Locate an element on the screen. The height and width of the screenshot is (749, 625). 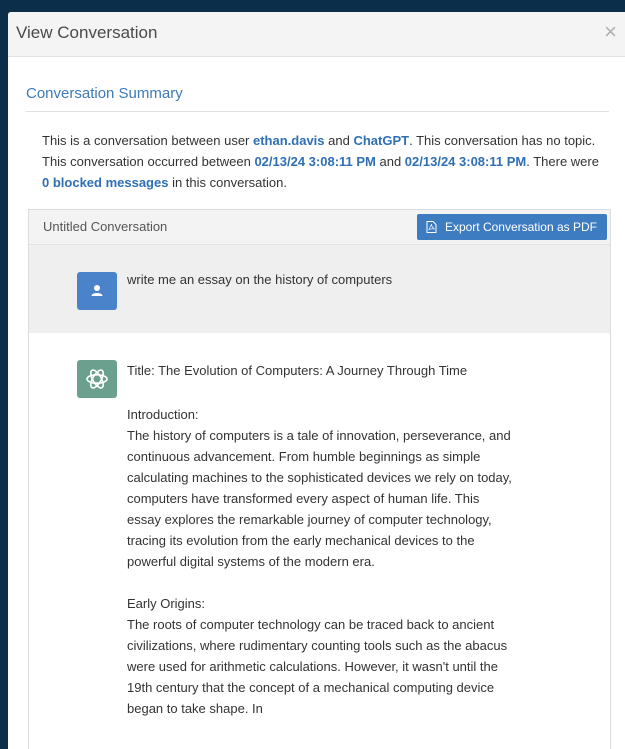
section-title: Conversation Summary is located at coordinates (104, 93).